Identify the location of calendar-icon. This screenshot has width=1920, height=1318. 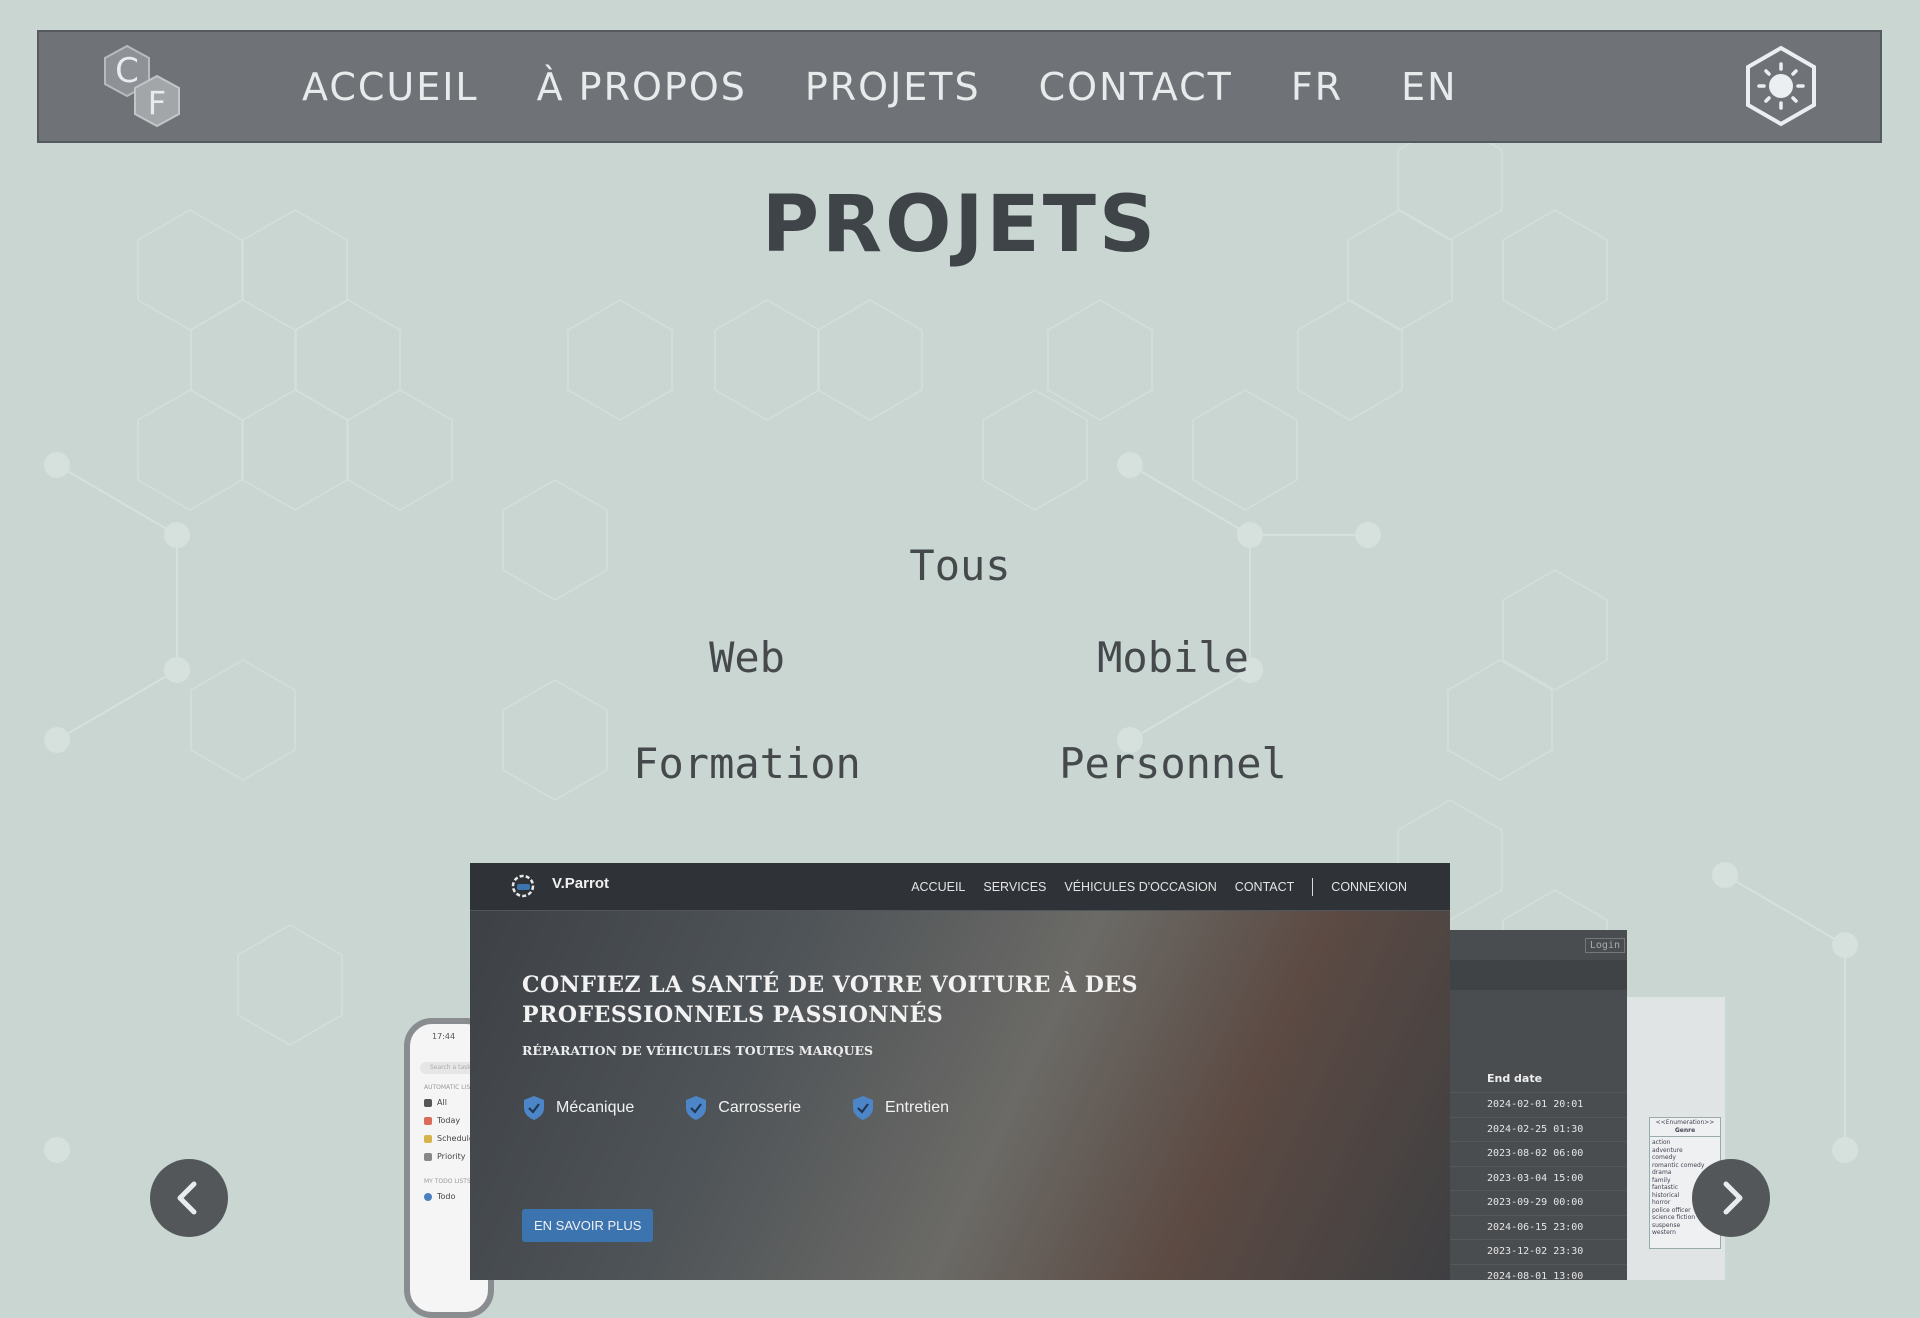
(428, 1120).